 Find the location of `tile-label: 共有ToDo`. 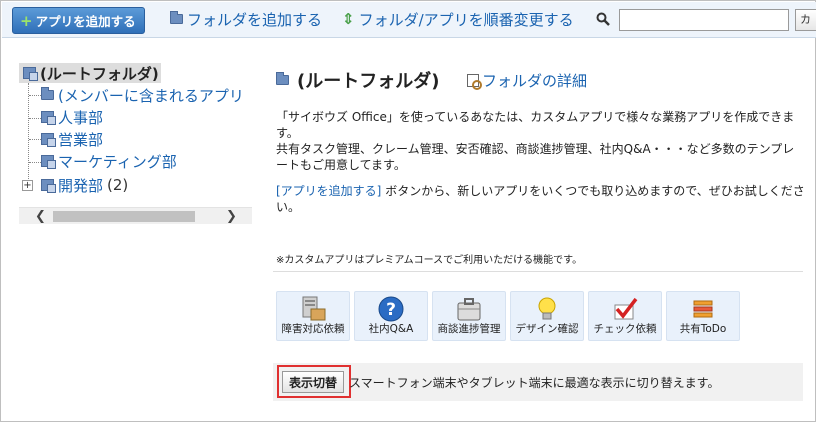

tile-label: 共有ToDo is located at coordinates (703, 329).